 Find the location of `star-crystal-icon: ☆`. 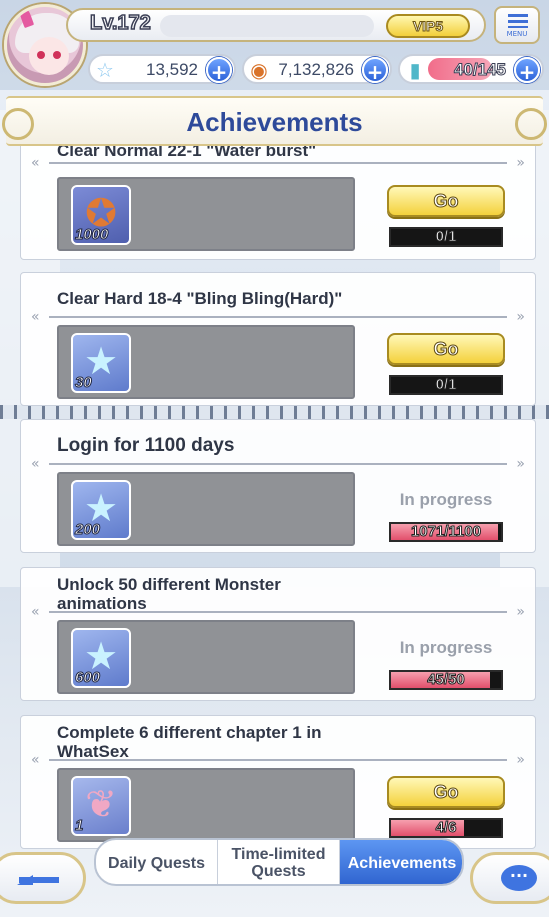

star-crystal-icon: ☆ is located at coordinates (105, 70).